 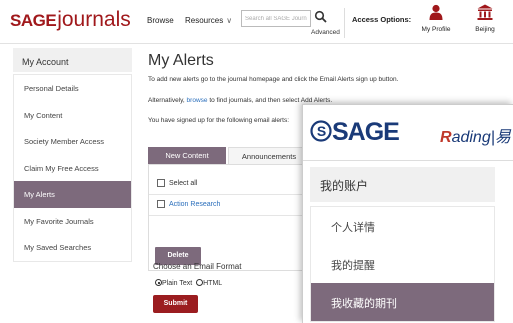 What do you see at coordinates (197, 100) in the screenshot?
I see `browse-link: browse` at bounding box center [197, 100].